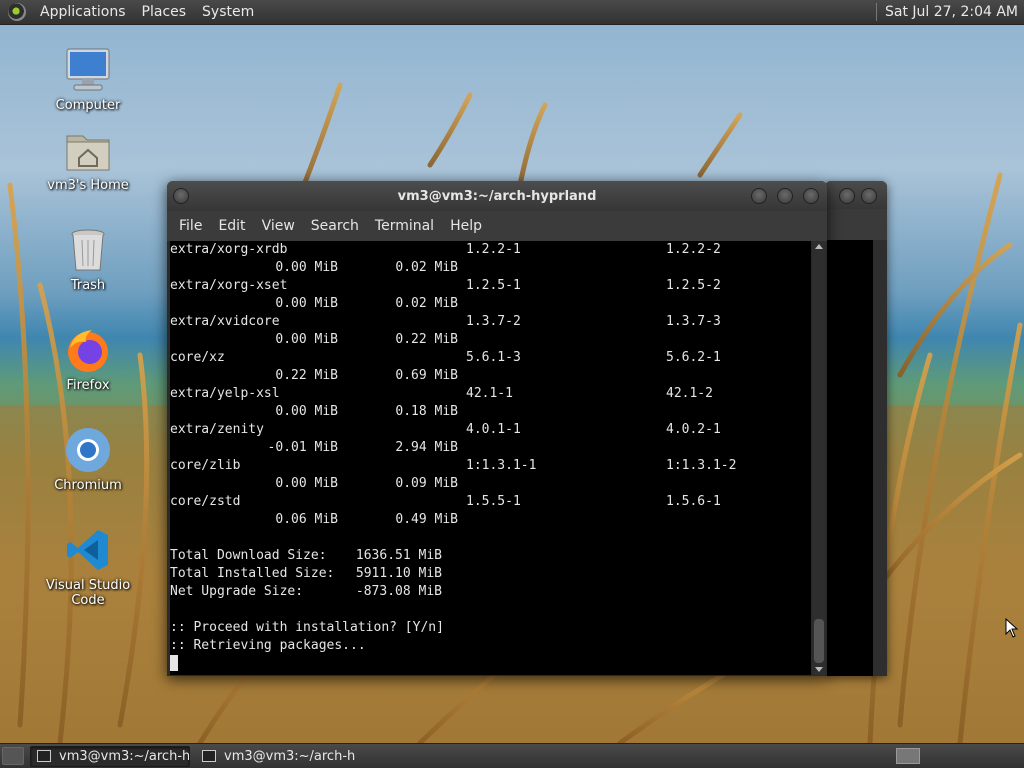  Describe the element at coordinates (490, 664) in the screenshot. I see `cursor-line` at that location.